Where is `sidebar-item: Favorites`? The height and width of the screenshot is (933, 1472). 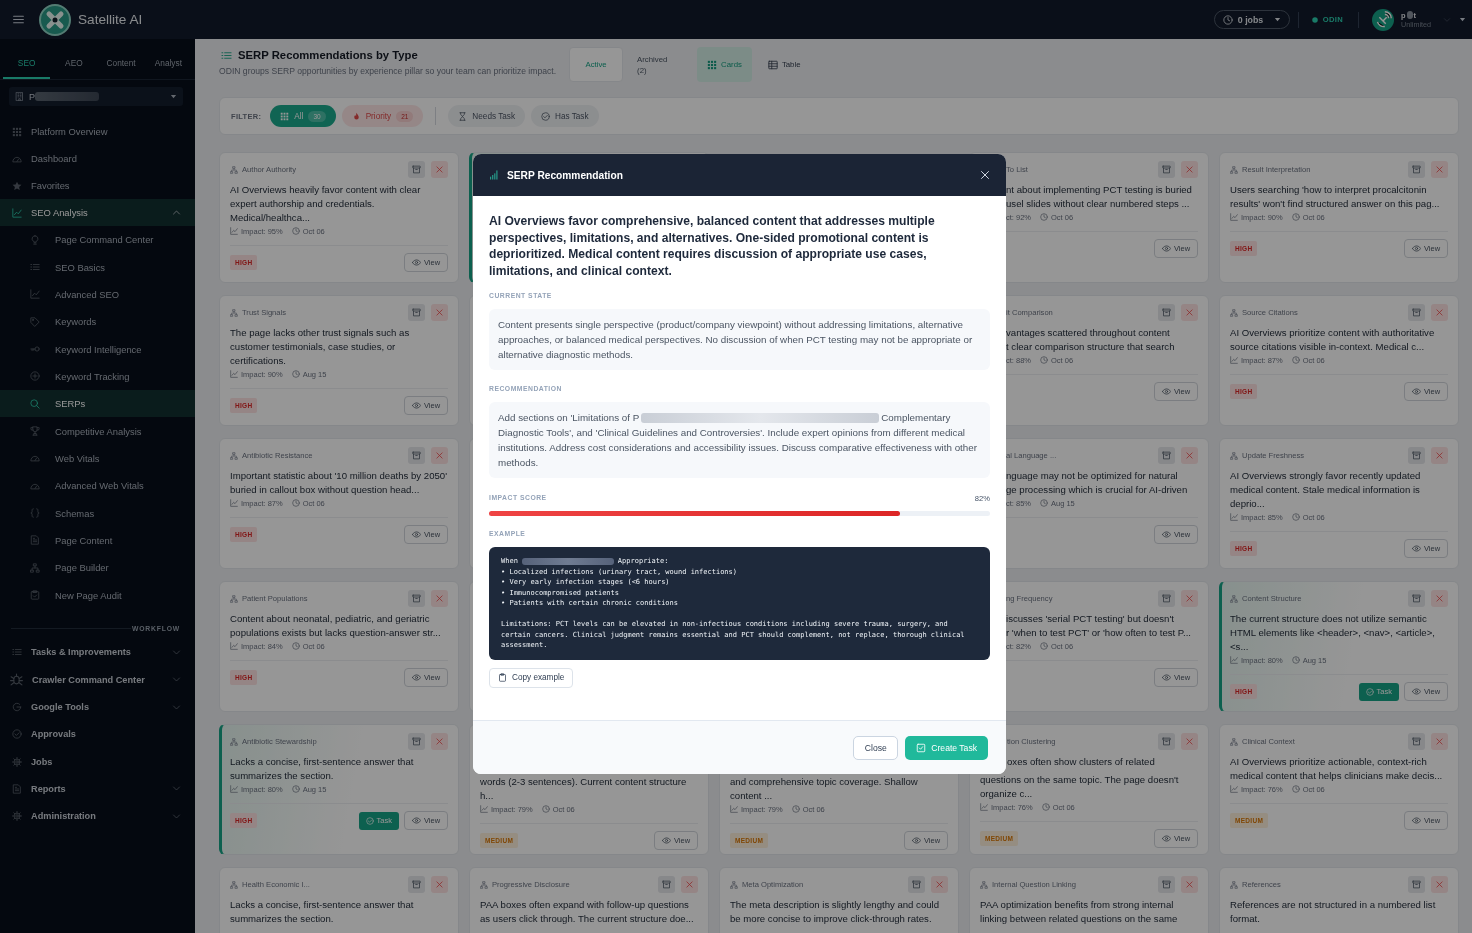 sidebar-item: Favorites is located at coordinates (97, 185).